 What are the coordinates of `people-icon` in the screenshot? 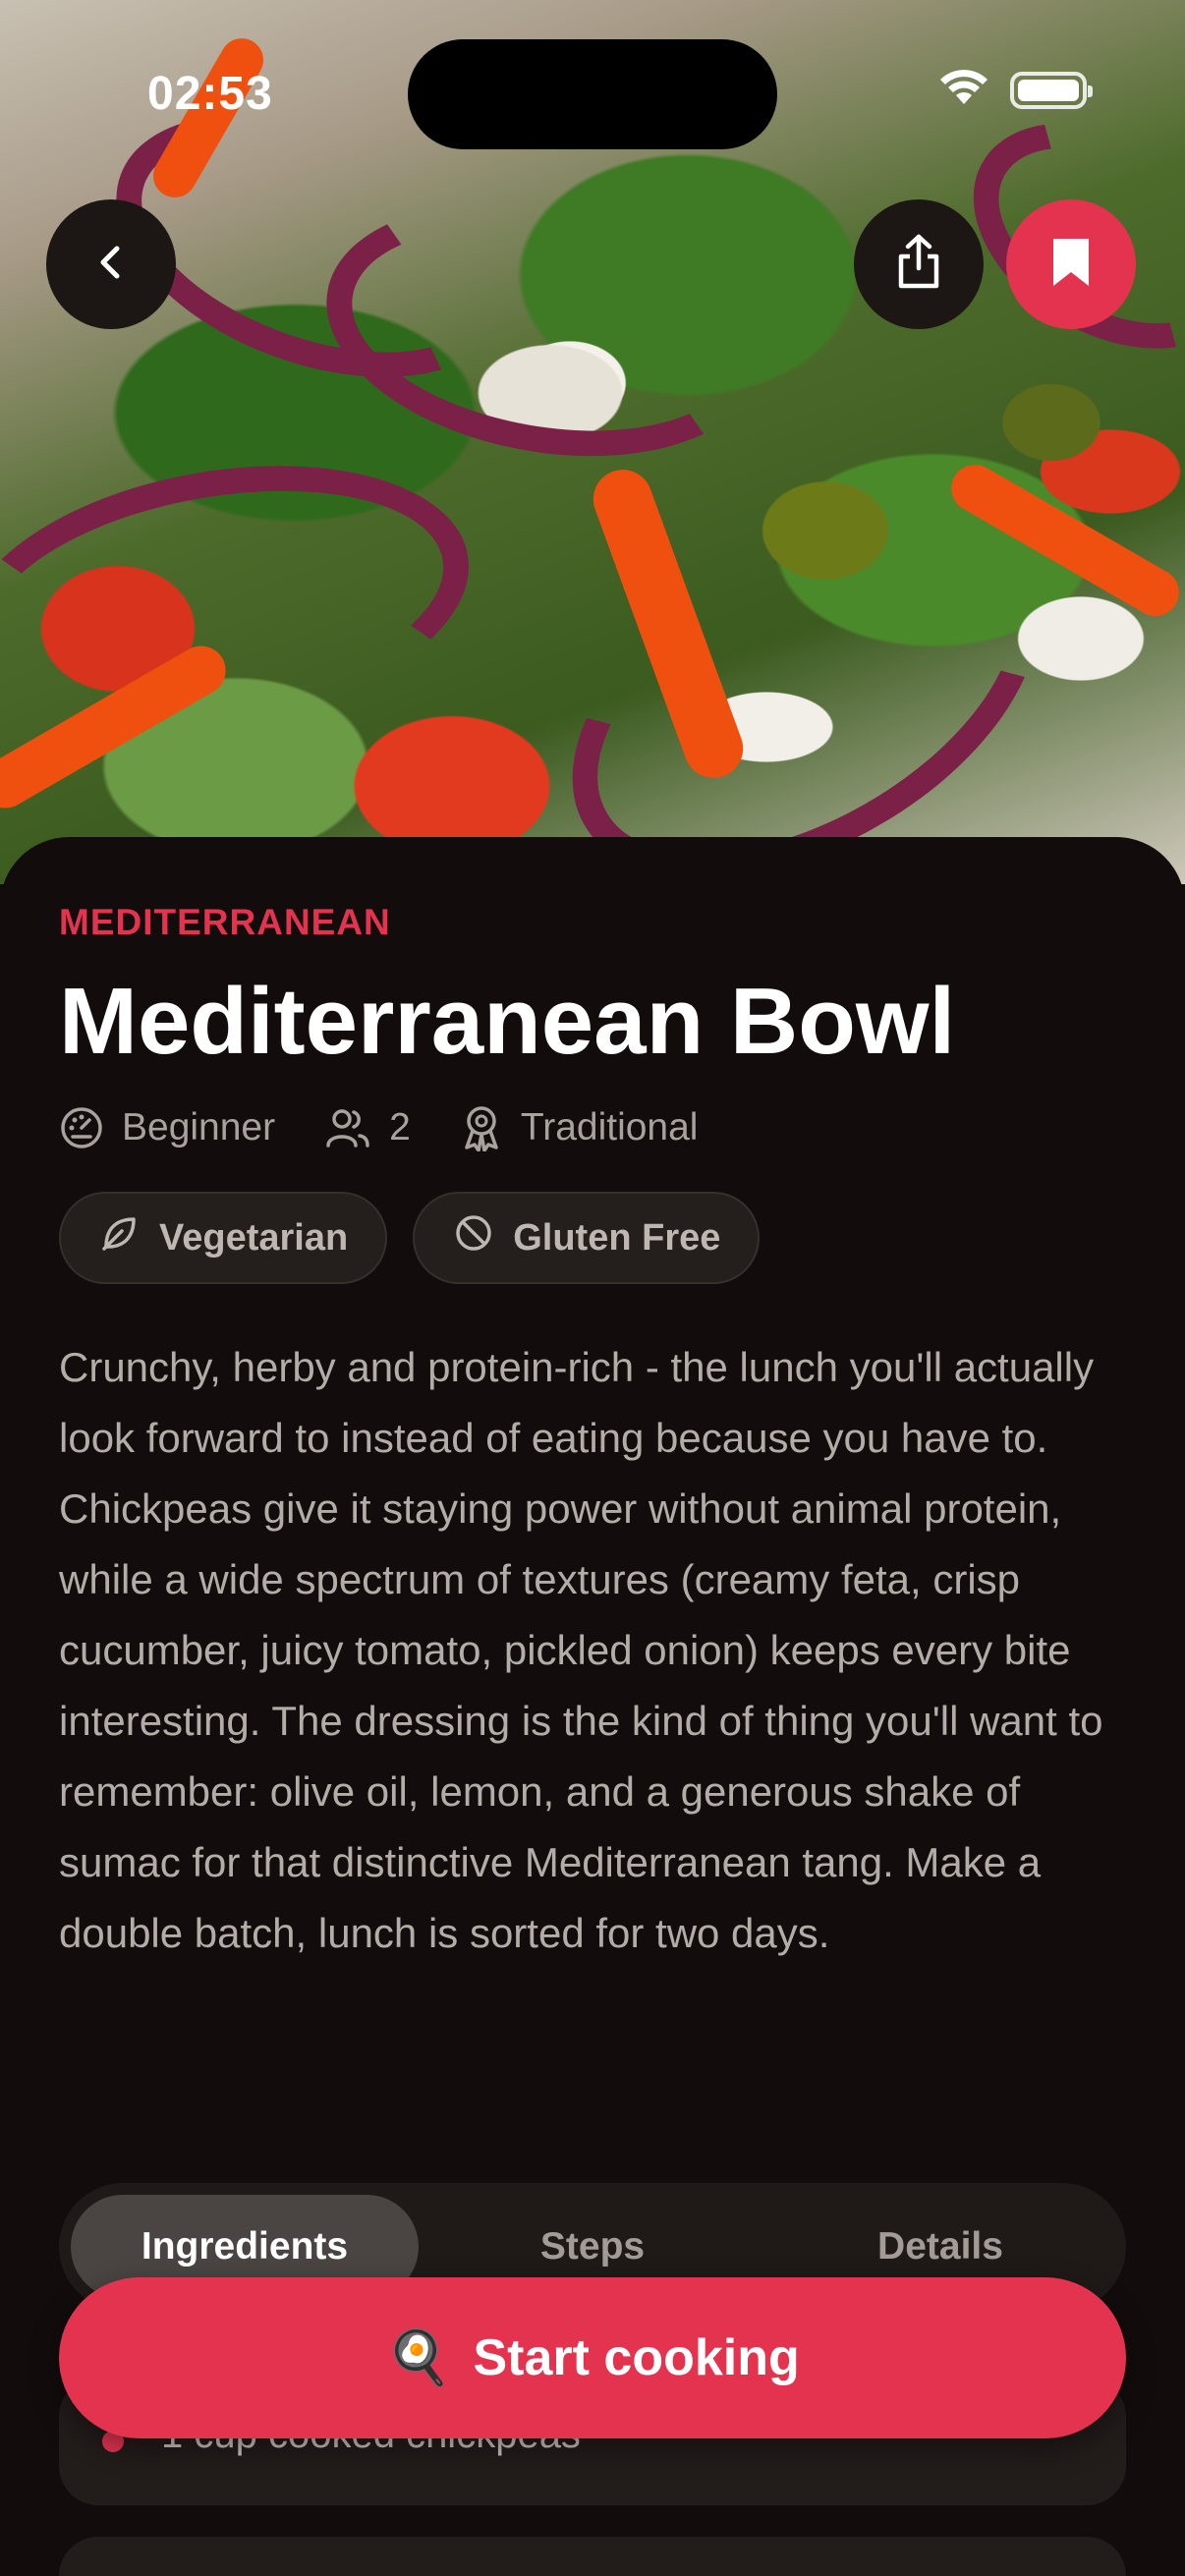 It's located at (348, 1127).